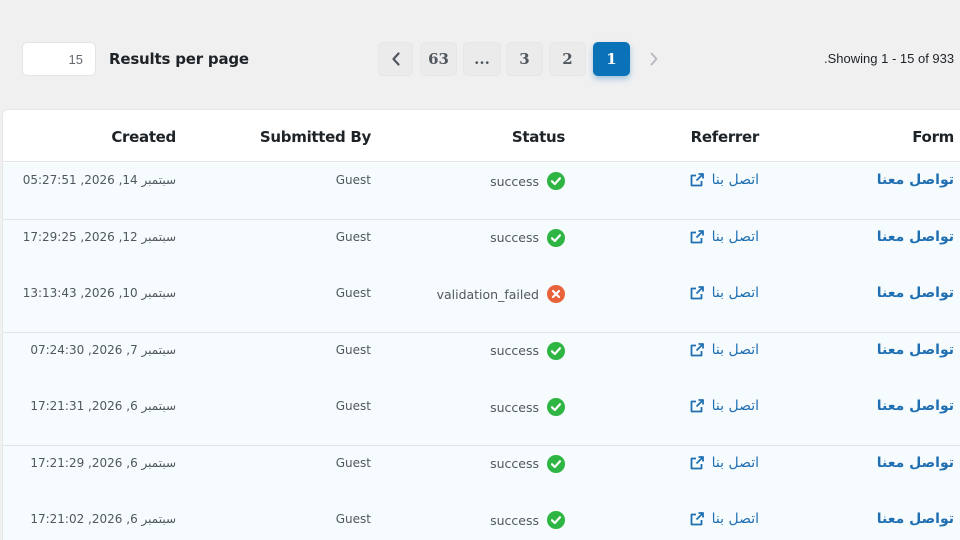 The height and width of the screenshot is (540, 960). I want to click on page-button-63: 63, so click(438, 59).